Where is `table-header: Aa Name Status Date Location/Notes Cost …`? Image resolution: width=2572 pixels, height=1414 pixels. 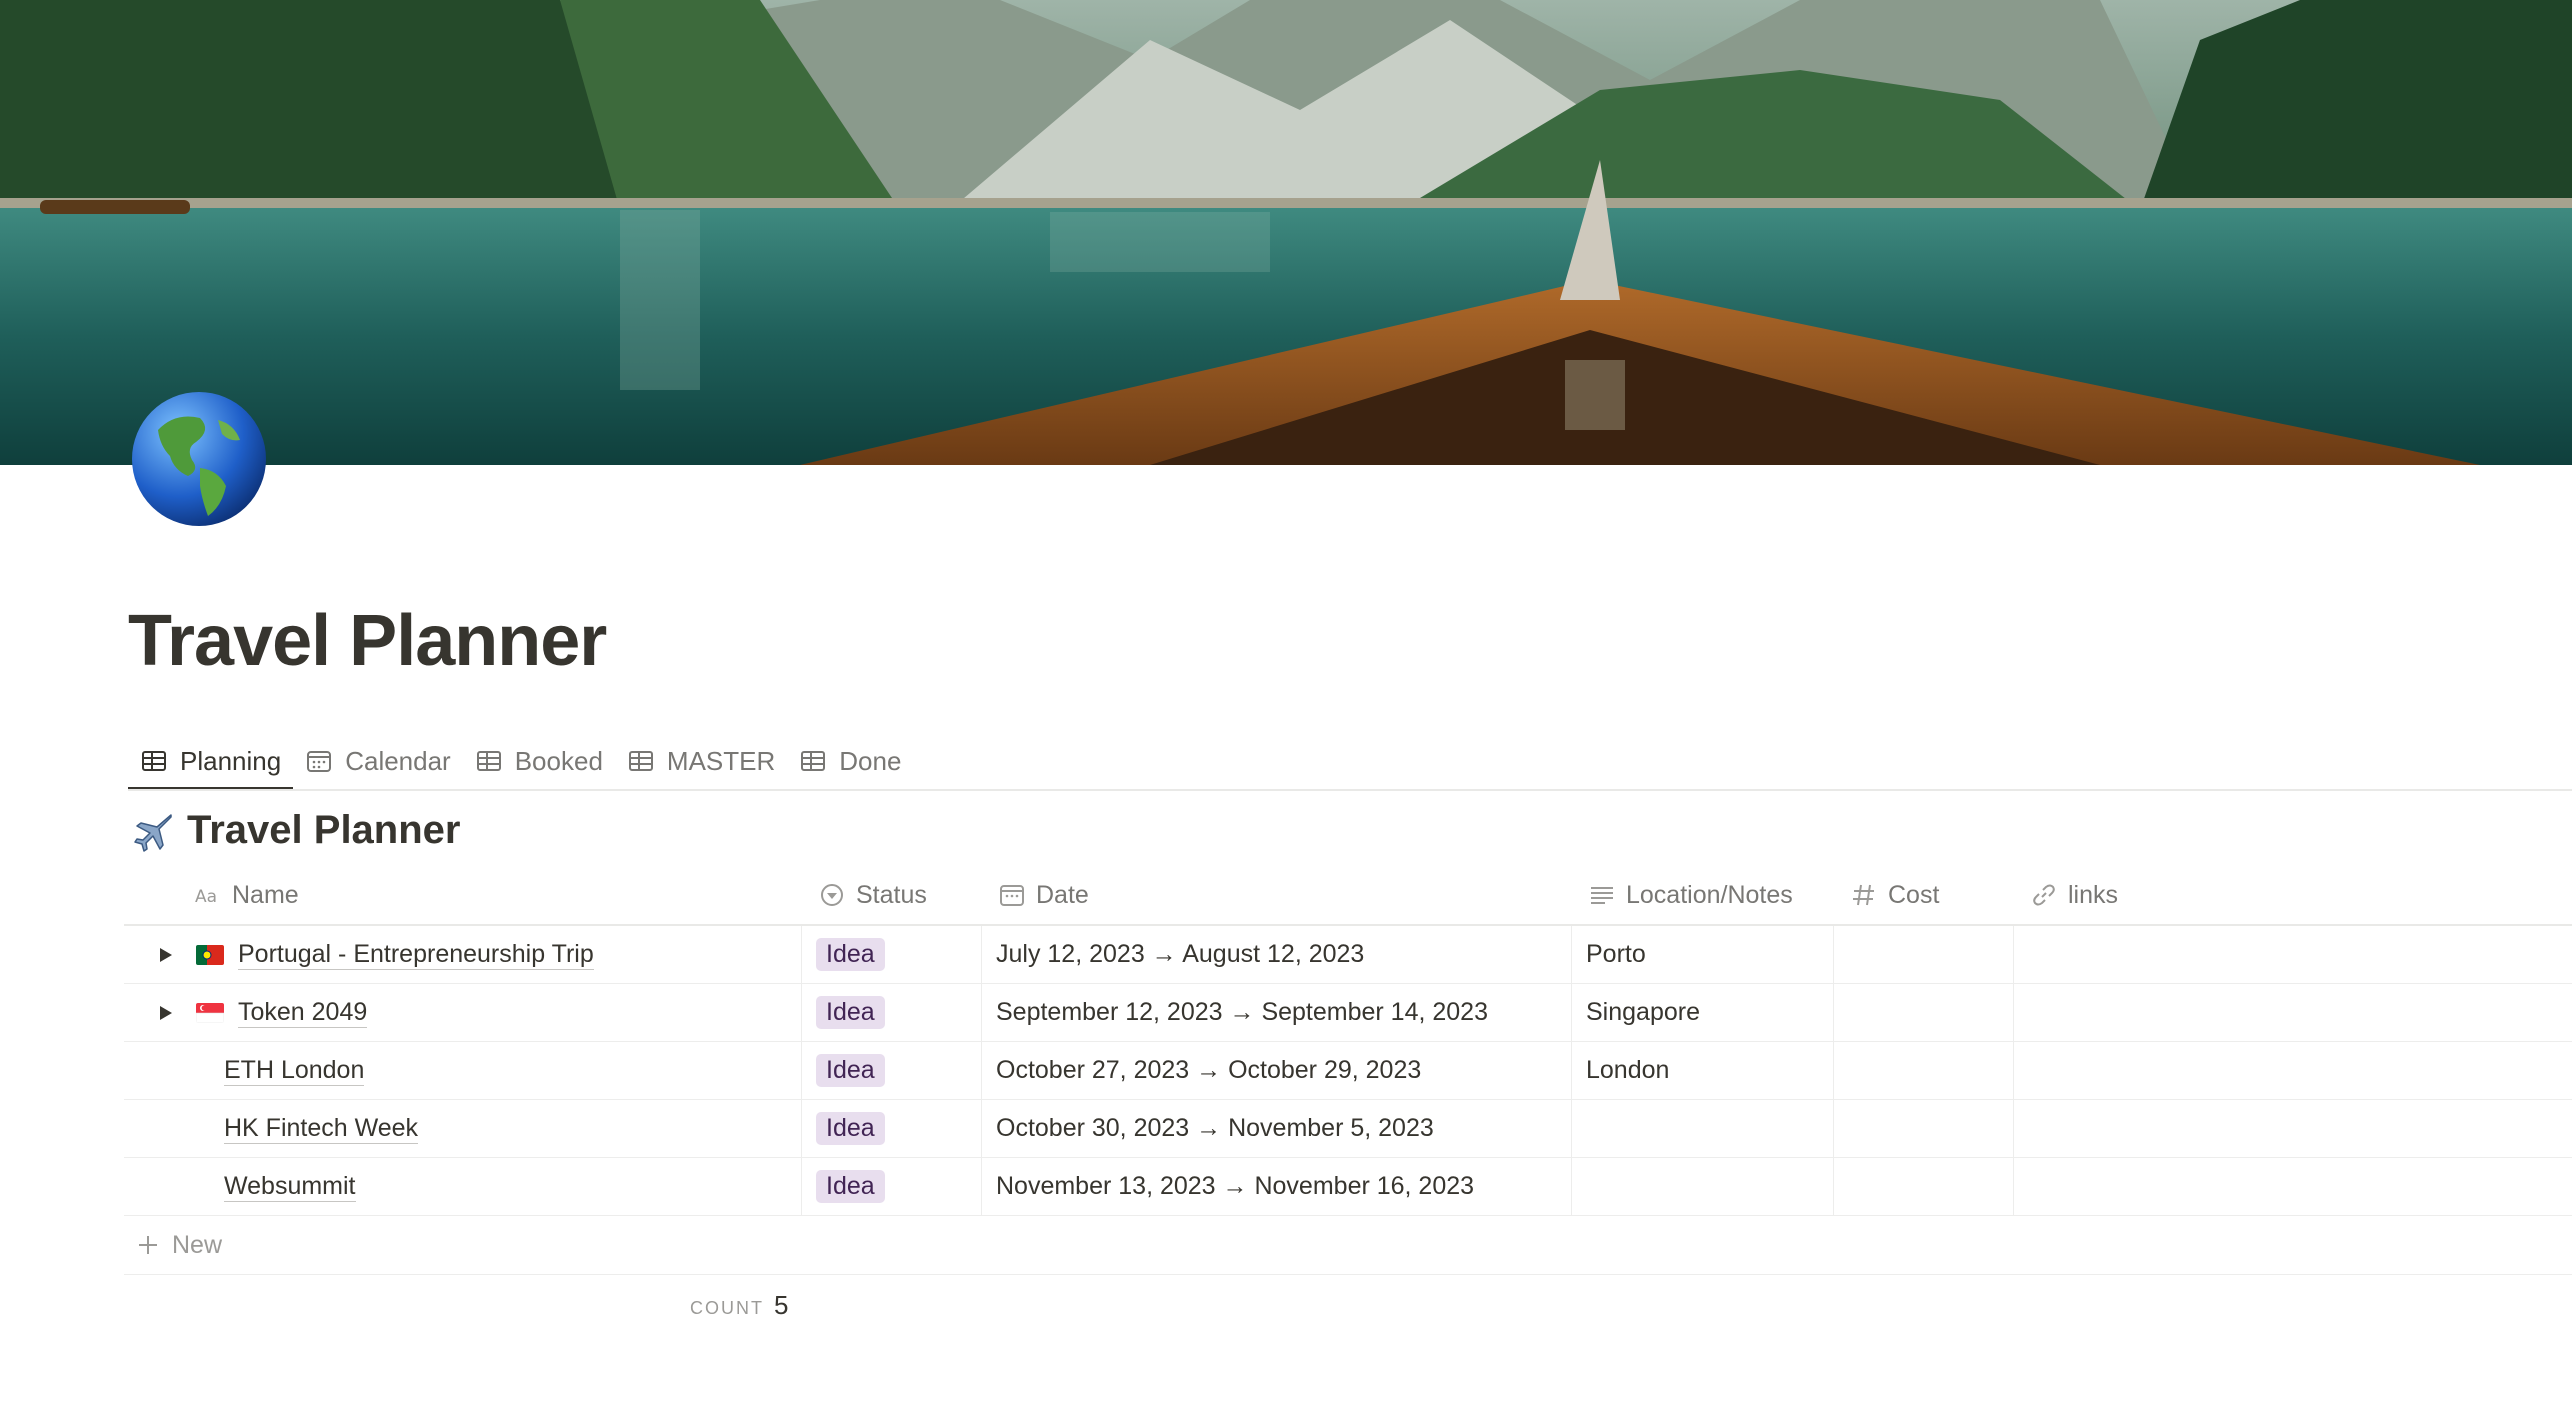
table-header: Aa Name Status Date Location/Notes Cost … is located at coordinates (1348, 896).